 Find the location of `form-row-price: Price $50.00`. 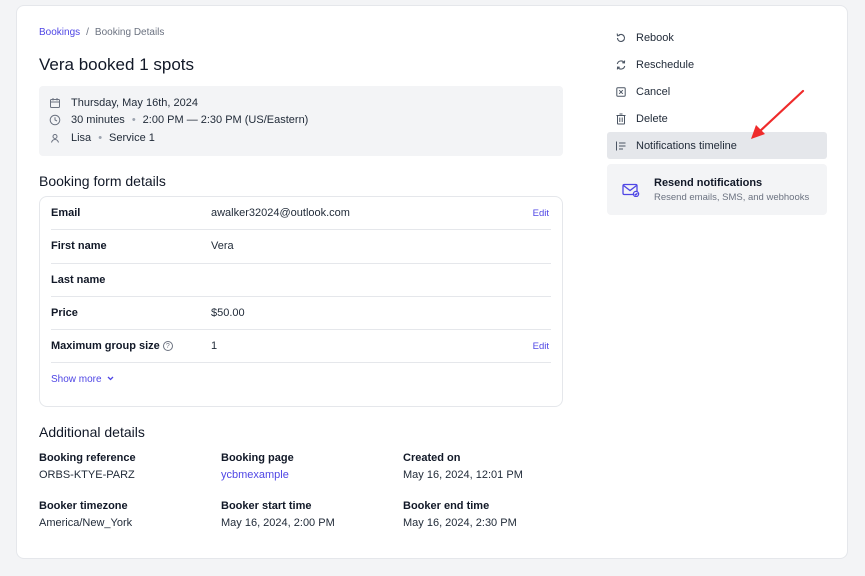

form-row-price: Price $50.00 is located at coordinates (301, 314).